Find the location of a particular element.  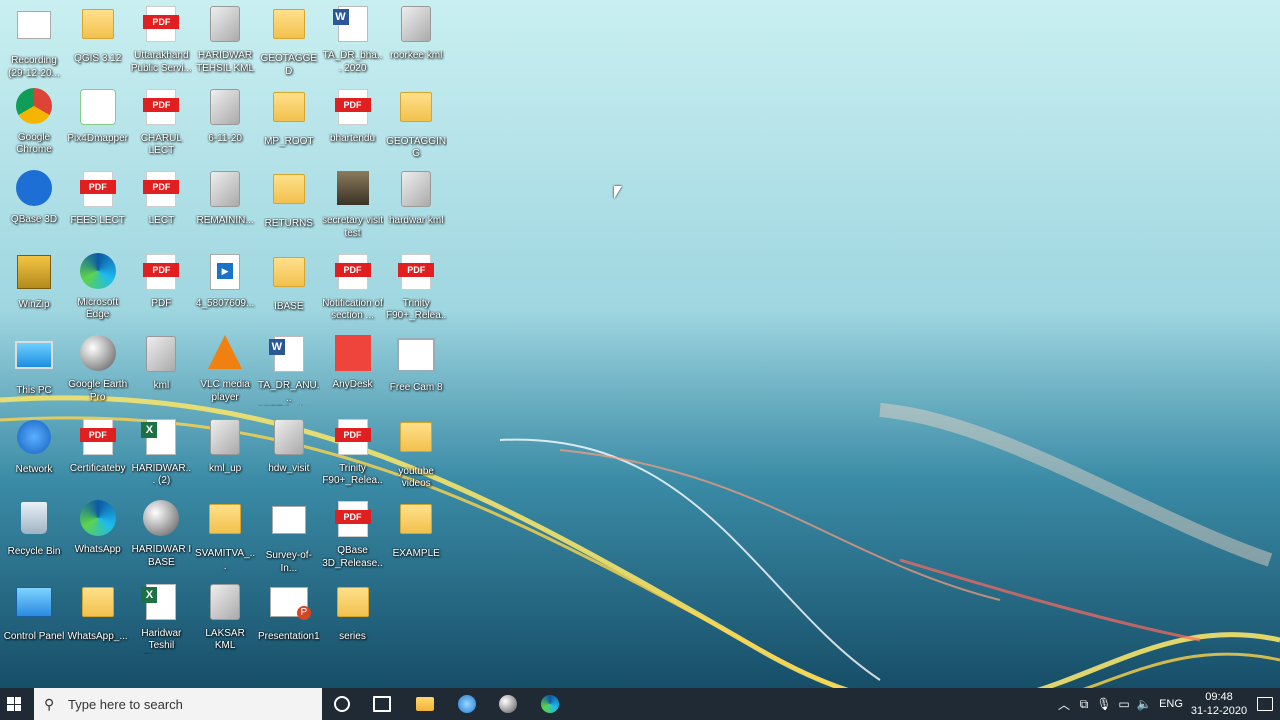

desktop-icon: Presentation1 is located at coordinates (289, 621).